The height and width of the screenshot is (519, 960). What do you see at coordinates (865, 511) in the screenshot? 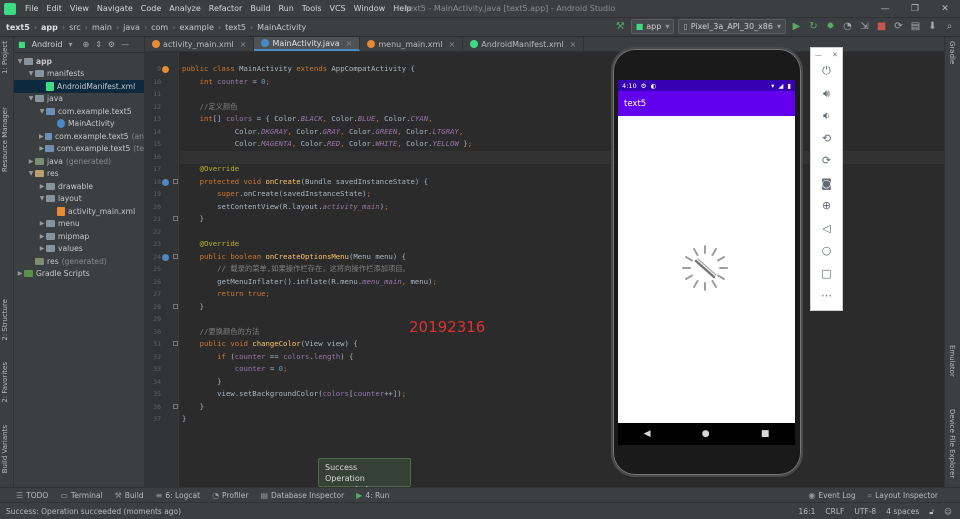
I see `file-encoding: UTF-8` at bounding box center [865, 511].